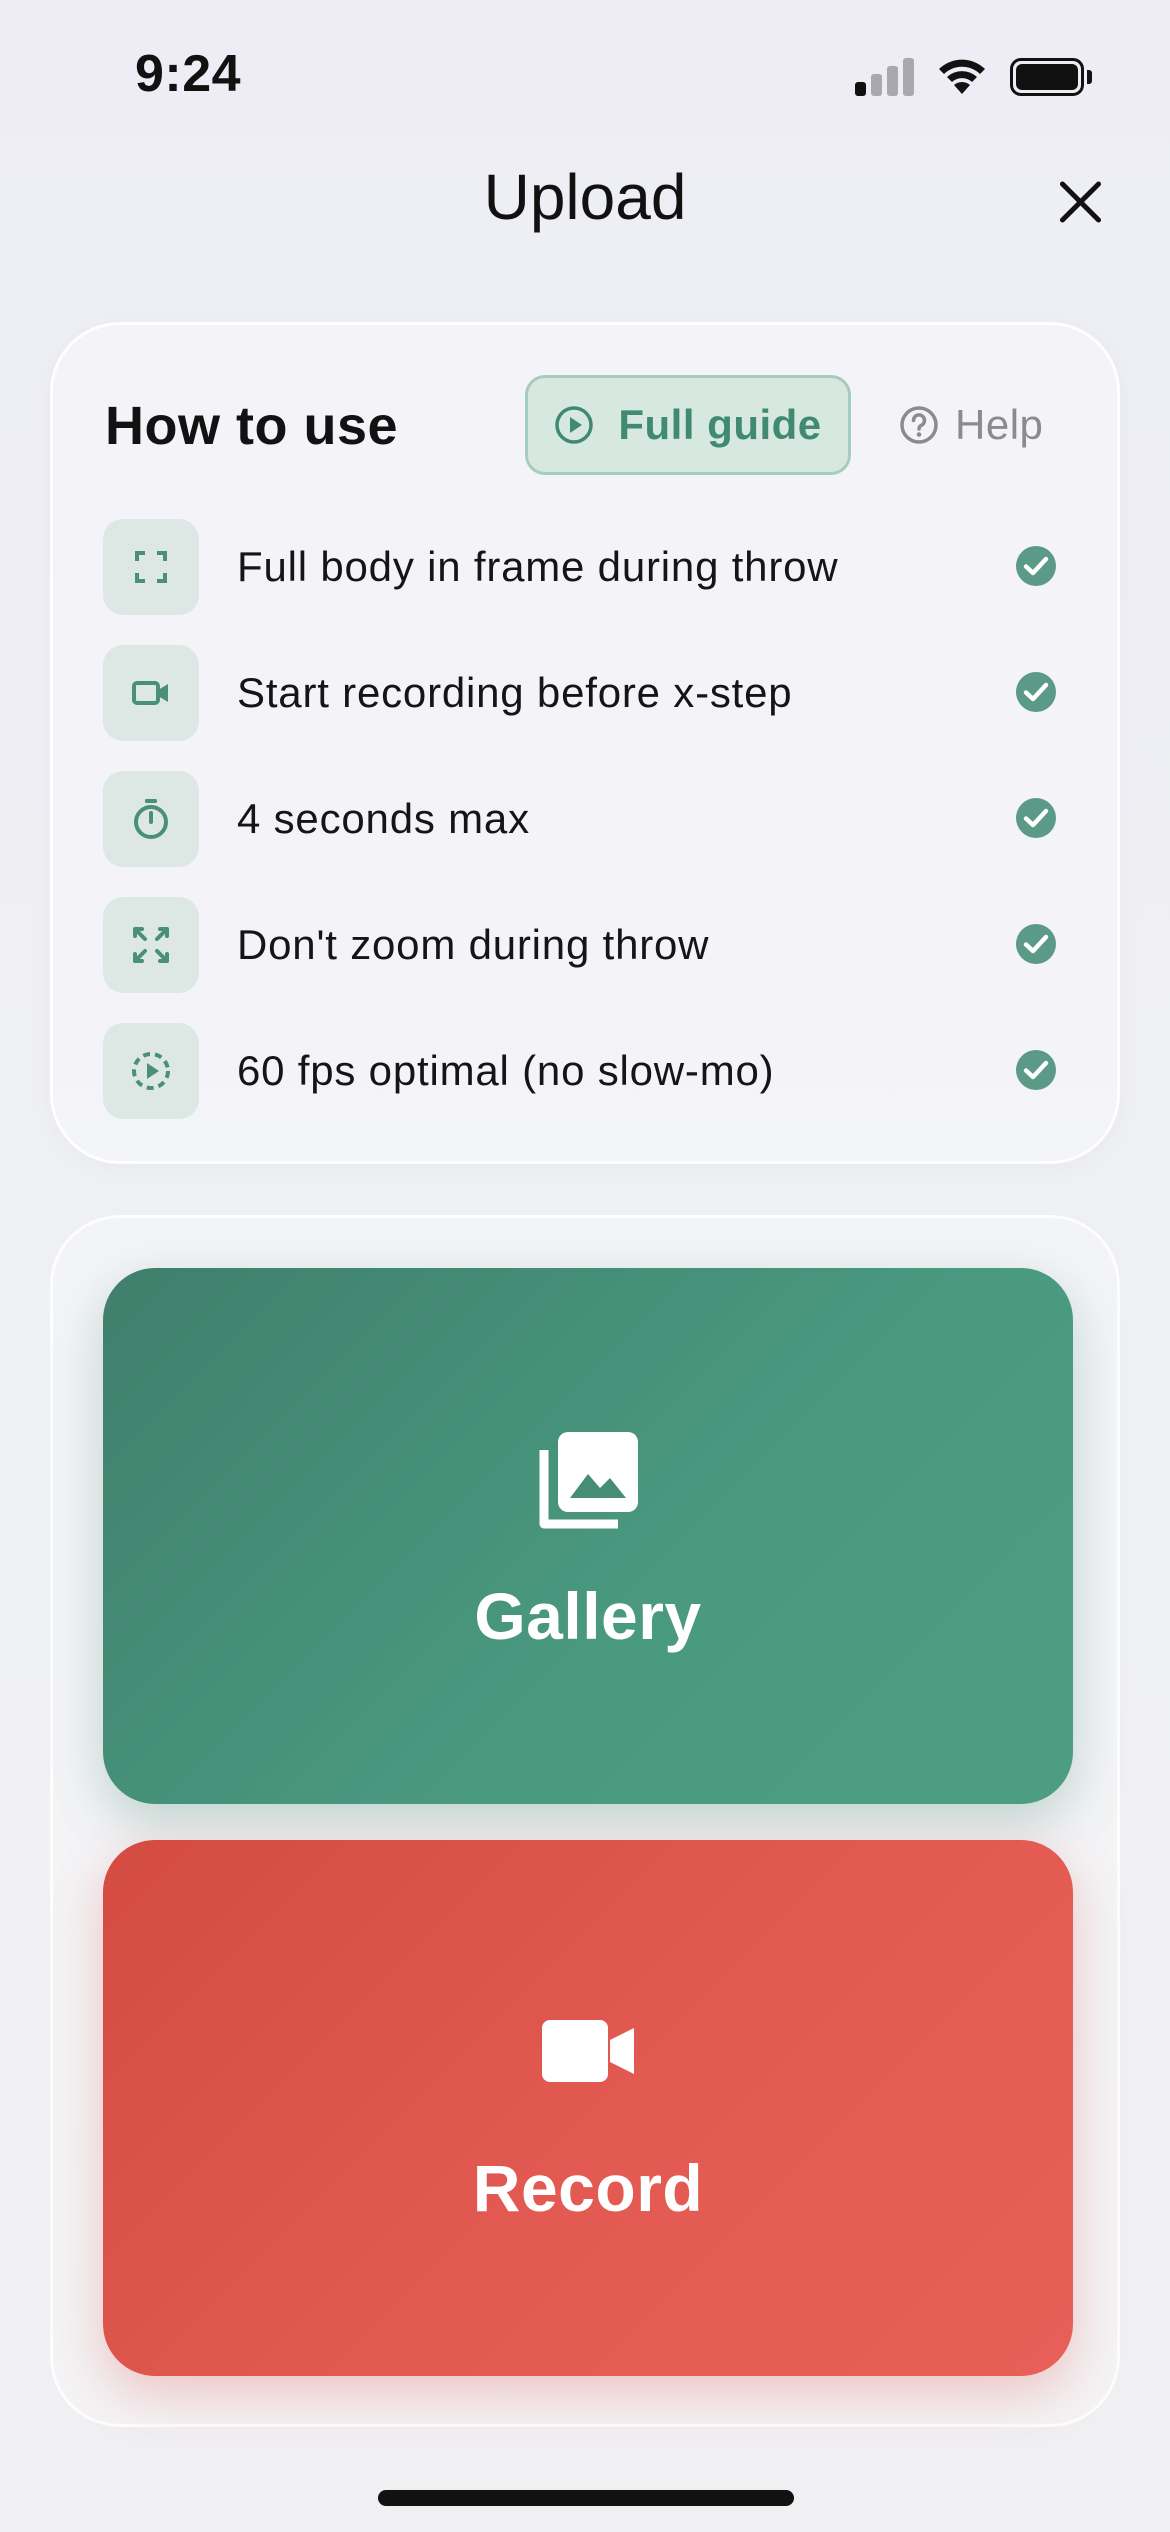 The width and height of the screenshot is (1170, 2532). Describe the element at coordinates (588, 1480) in the screenshot. I see `photo-library-icon` at that location.